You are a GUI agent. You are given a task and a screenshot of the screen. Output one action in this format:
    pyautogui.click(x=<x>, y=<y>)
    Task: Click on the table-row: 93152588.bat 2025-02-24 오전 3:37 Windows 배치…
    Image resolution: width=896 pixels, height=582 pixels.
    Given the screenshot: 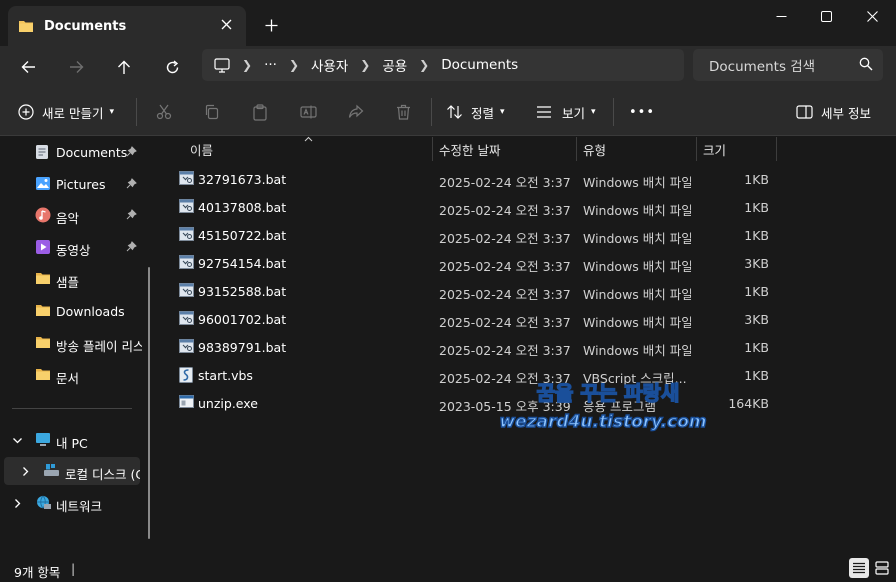 What is the action you would take?
    pyautogui.click(x=528, y=291)
    